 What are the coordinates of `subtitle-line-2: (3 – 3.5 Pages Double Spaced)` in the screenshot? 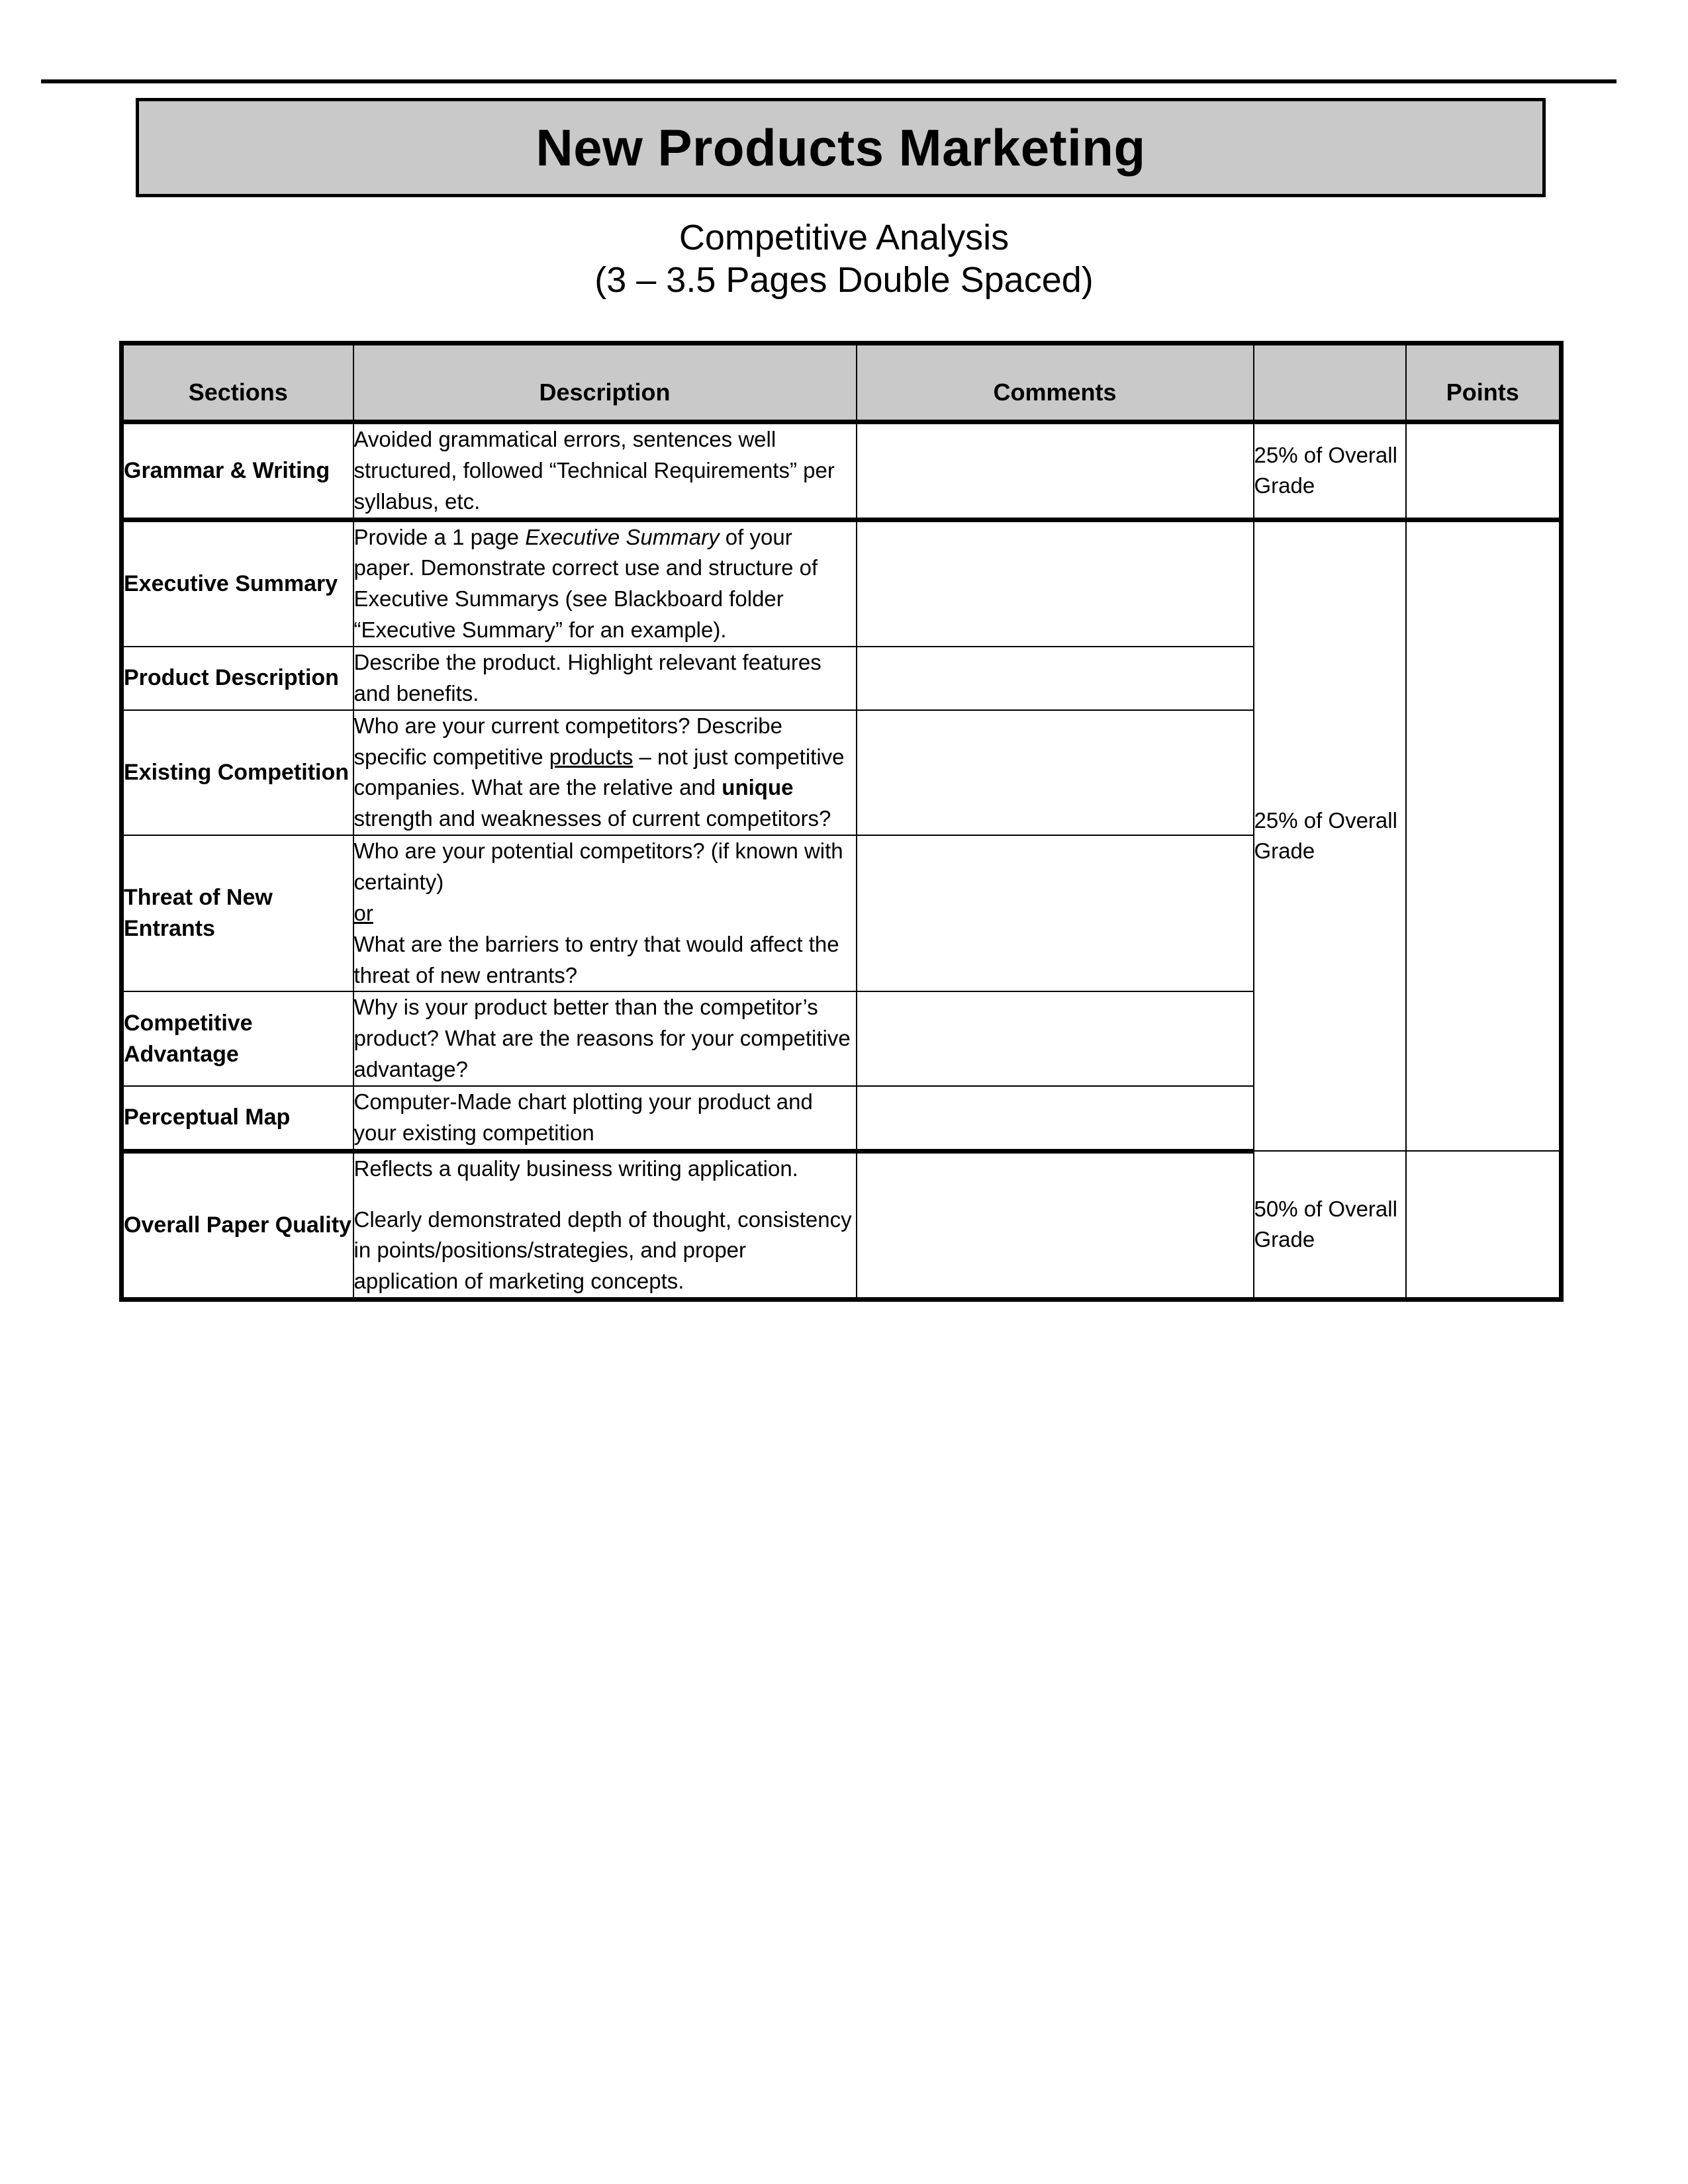 It's located at (844, 279).